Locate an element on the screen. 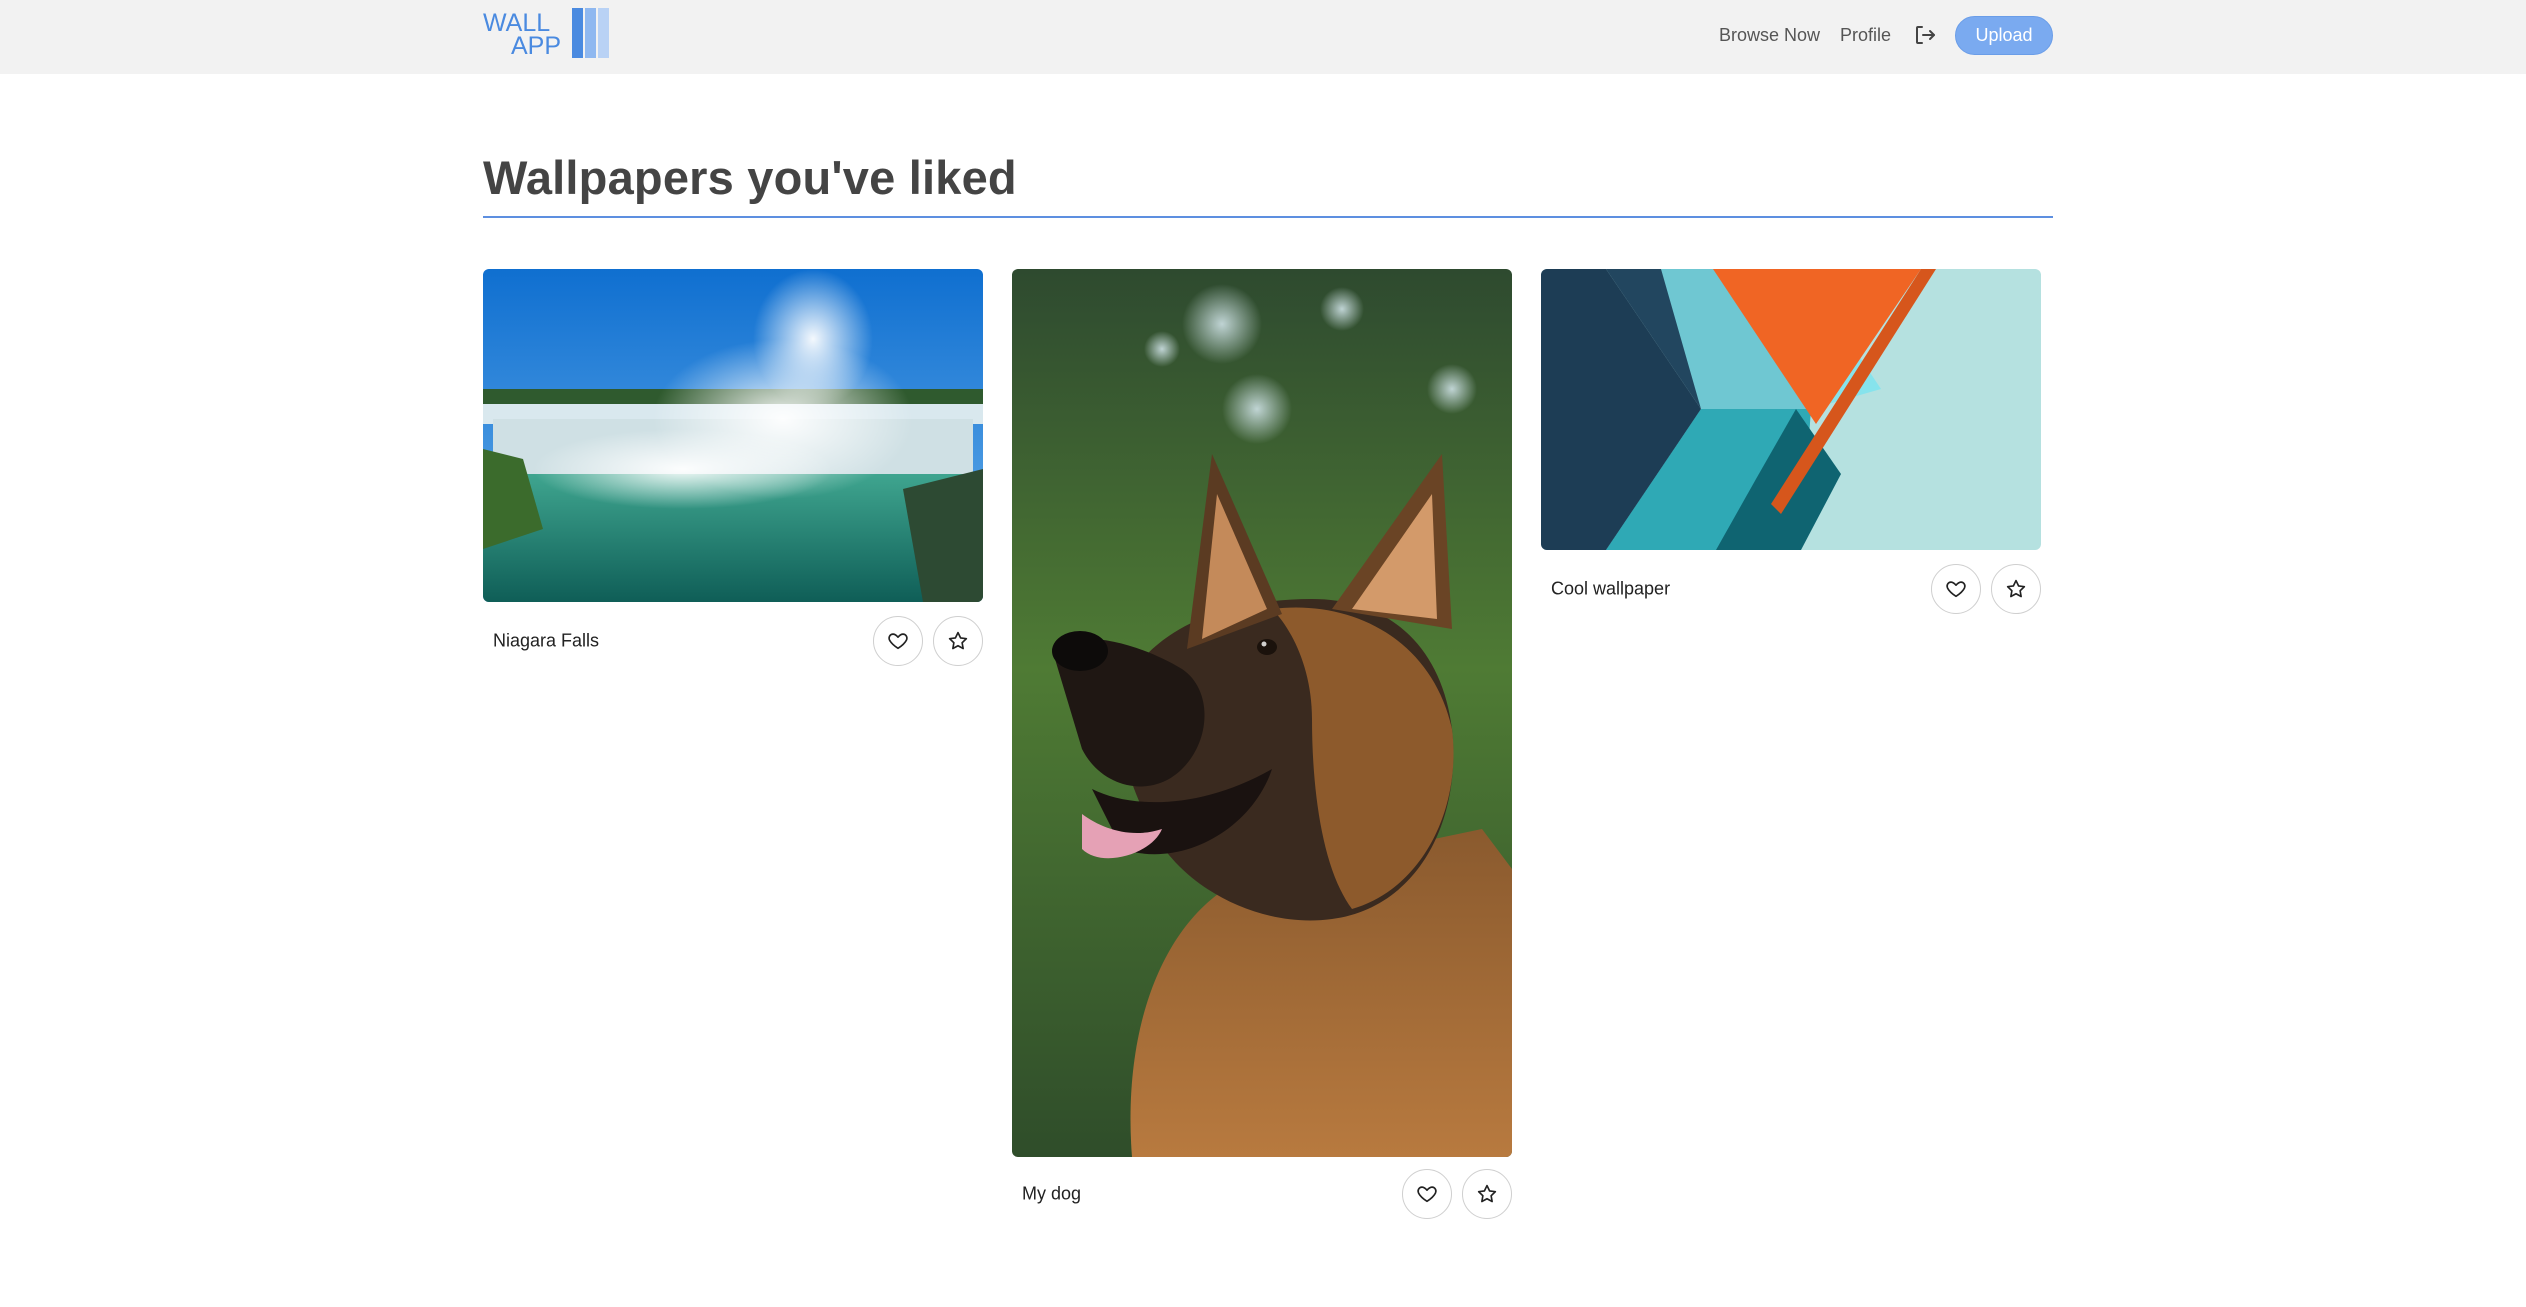 The image size is (2526, 1307). german-shepherd-photo is located at coordinates (1262, 713).